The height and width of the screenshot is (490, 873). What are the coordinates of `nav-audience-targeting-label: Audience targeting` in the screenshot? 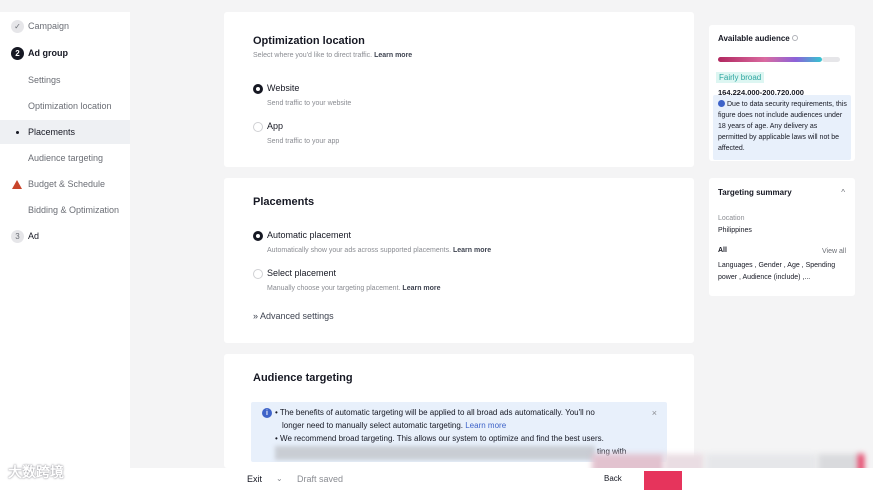 It's located at (66, 158).